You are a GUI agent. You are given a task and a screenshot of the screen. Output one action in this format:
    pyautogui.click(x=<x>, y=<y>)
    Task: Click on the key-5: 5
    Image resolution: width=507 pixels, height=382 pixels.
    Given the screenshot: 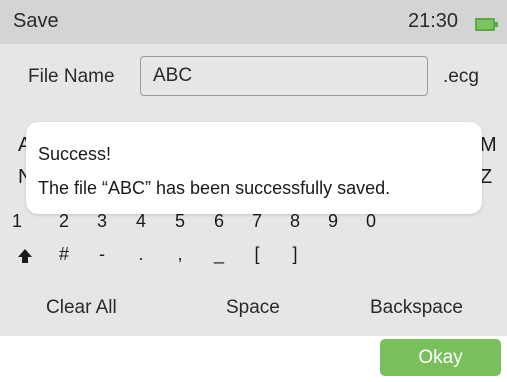 What is the action you would take?
    pyautogui.click(x=180, y=221)
    